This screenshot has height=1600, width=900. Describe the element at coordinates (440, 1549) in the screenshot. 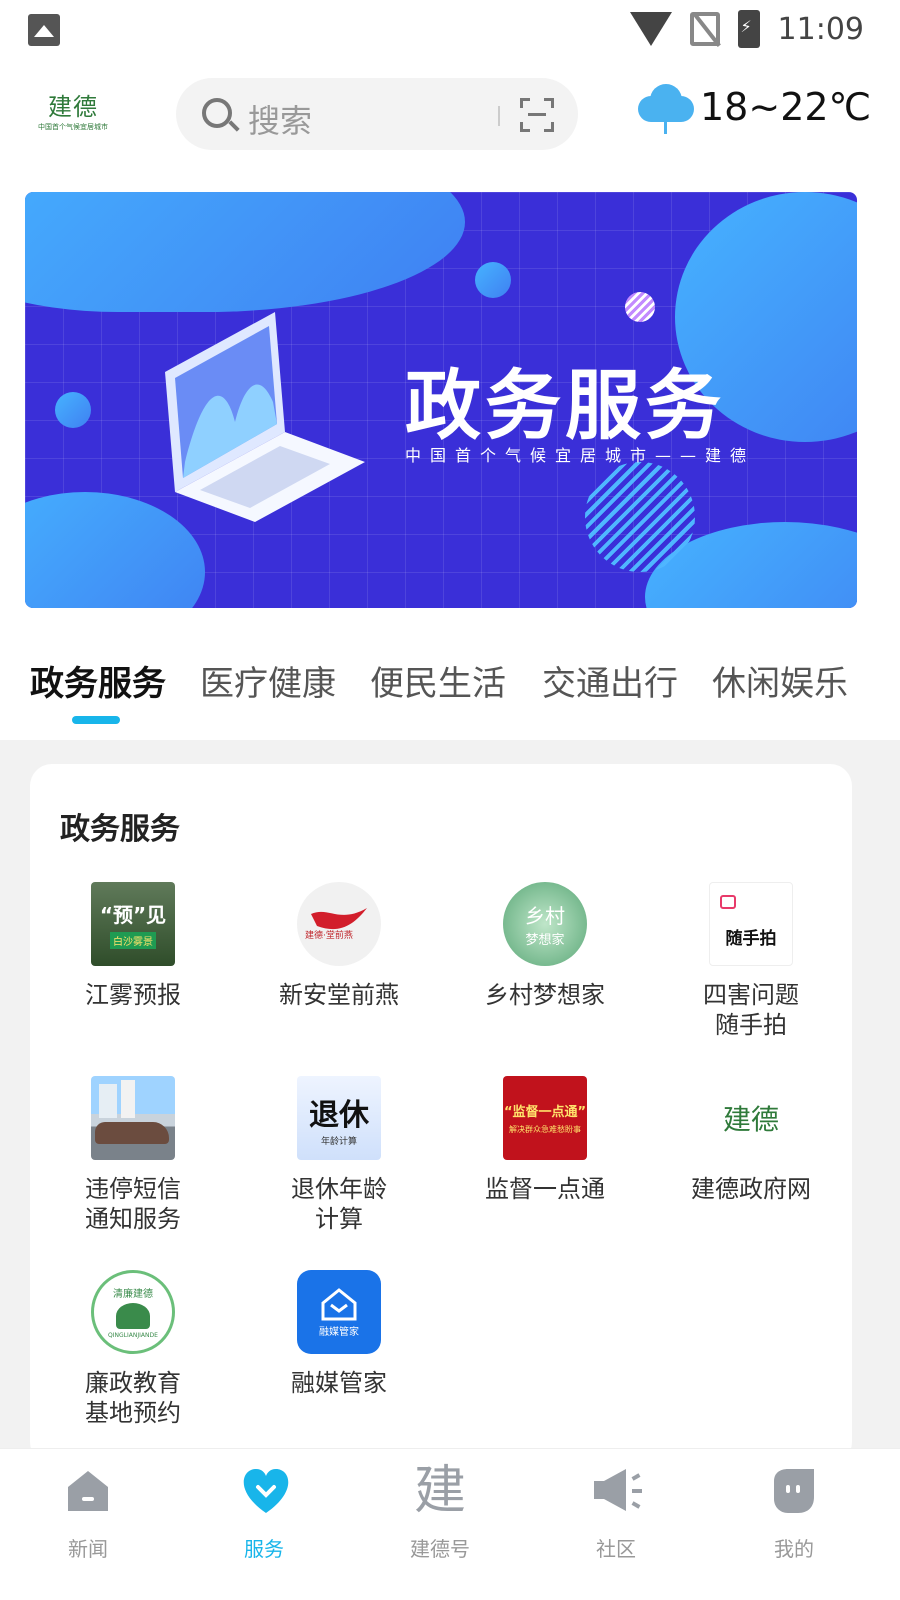

I see `nav-label: 建德号` at that location.